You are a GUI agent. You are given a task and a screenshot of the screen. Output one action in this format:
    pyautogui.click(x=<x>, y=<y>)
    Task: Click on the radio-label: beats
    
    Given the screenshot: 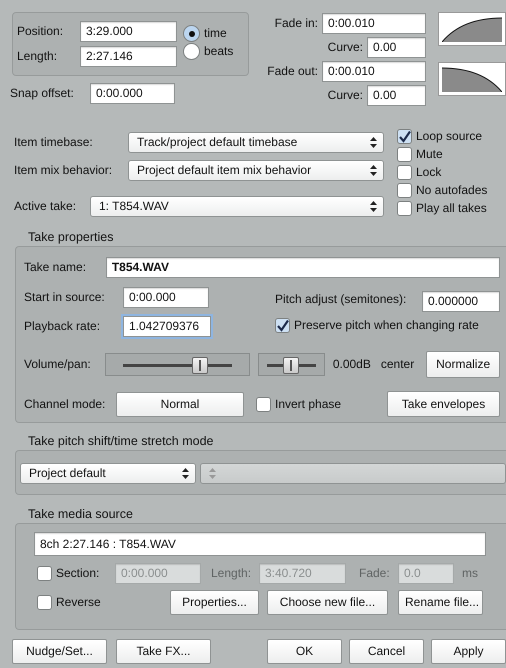 What is the action you would take?
    pyautogui.click(x=219, y=51)
    